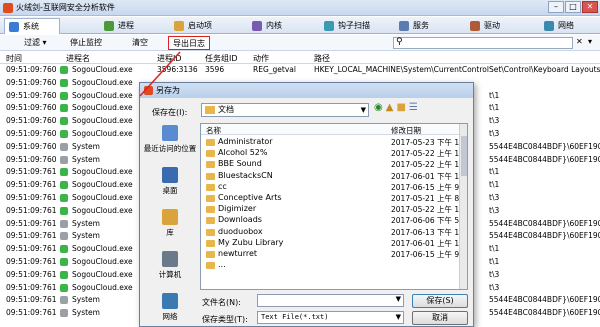 The image size is (600, 327). Describe the element at coordinates (330, 317) in the screenshot. I see `filetype-dropdown: Text File(*.txt) ▼` at that location.